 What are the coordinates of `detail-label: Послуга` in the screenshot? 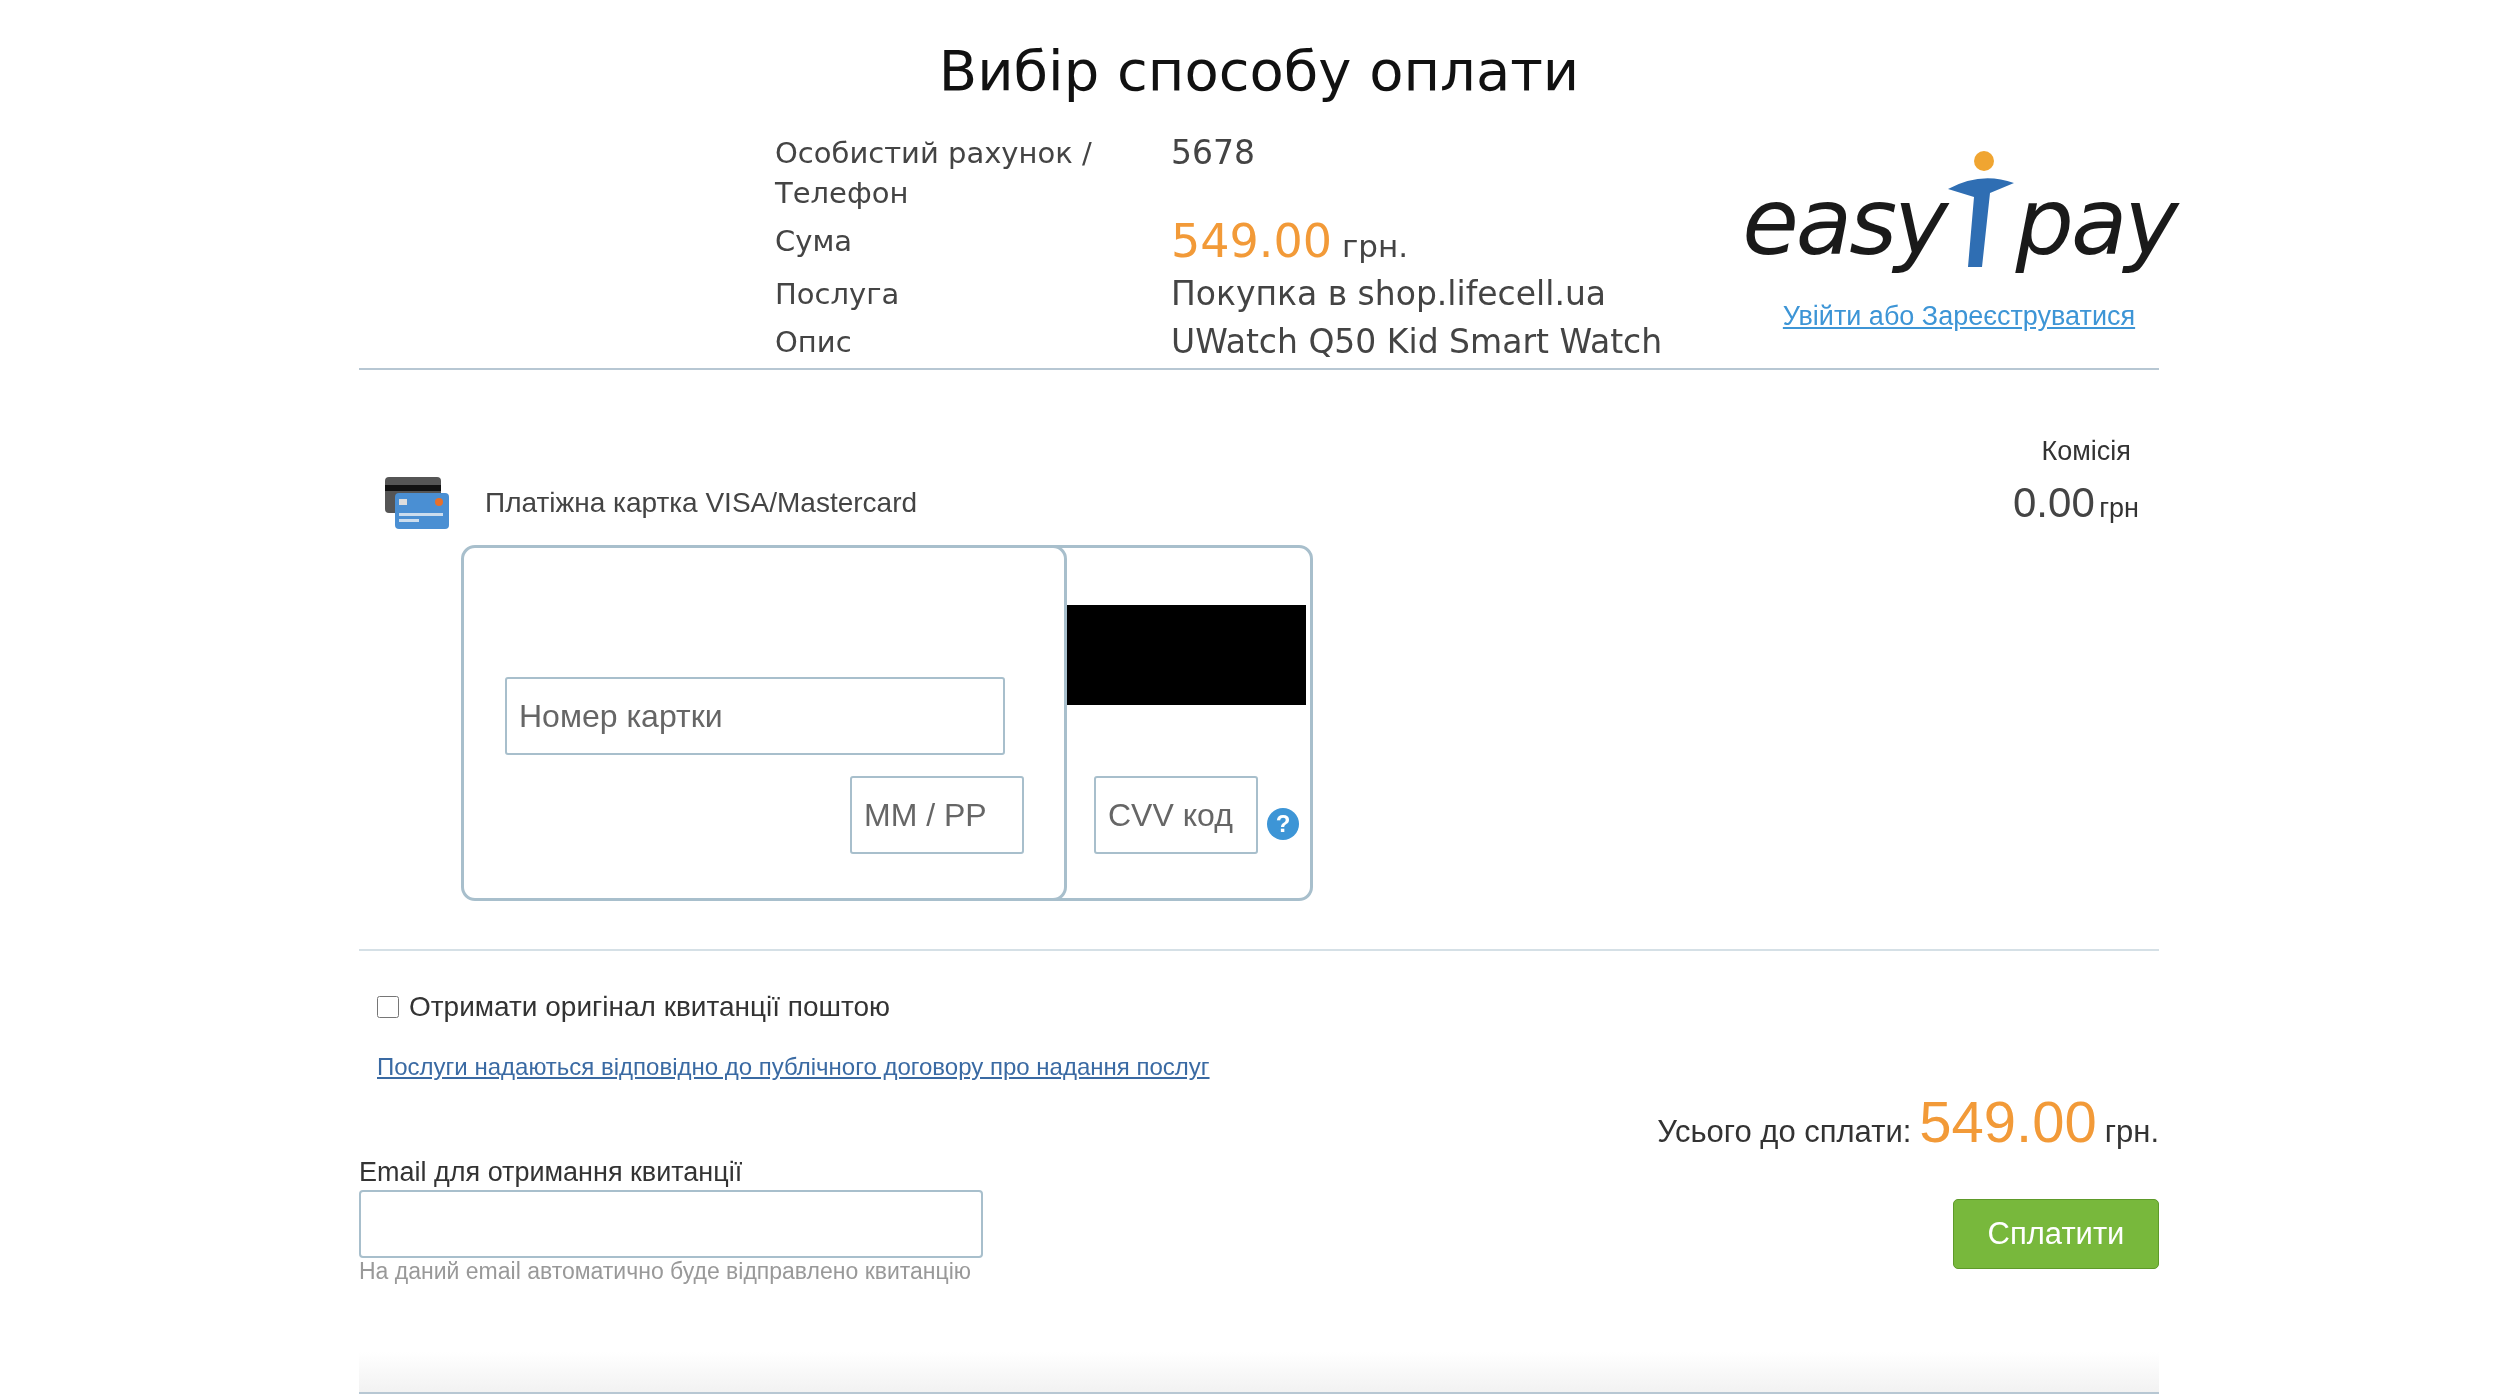 It's located at (838, 294).